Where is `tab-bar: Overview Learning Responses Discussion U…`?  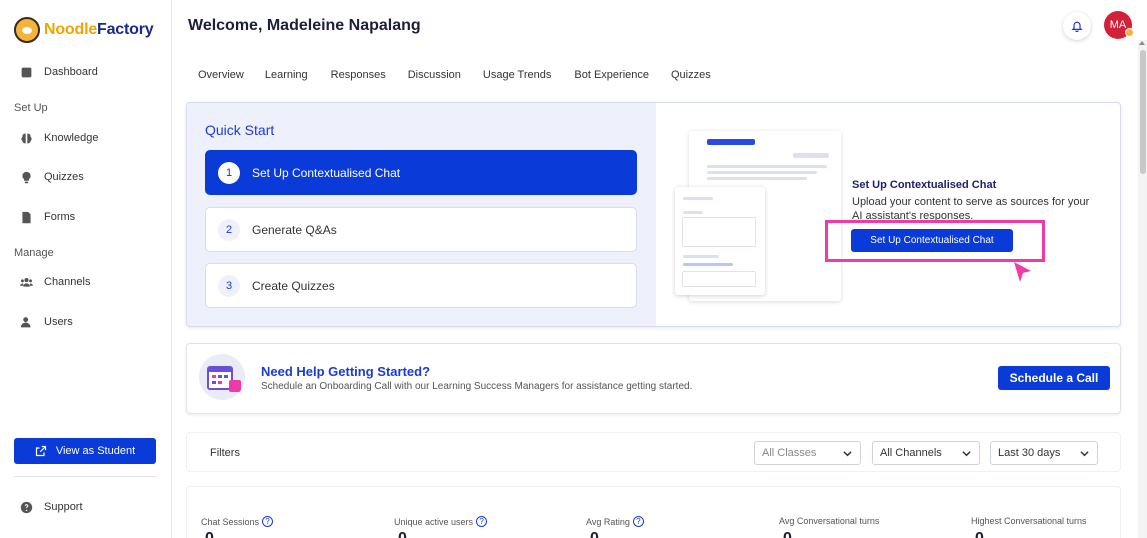 tab-bar: Overview Learning Responses Discussion U… is located at coordinates (454, 75).